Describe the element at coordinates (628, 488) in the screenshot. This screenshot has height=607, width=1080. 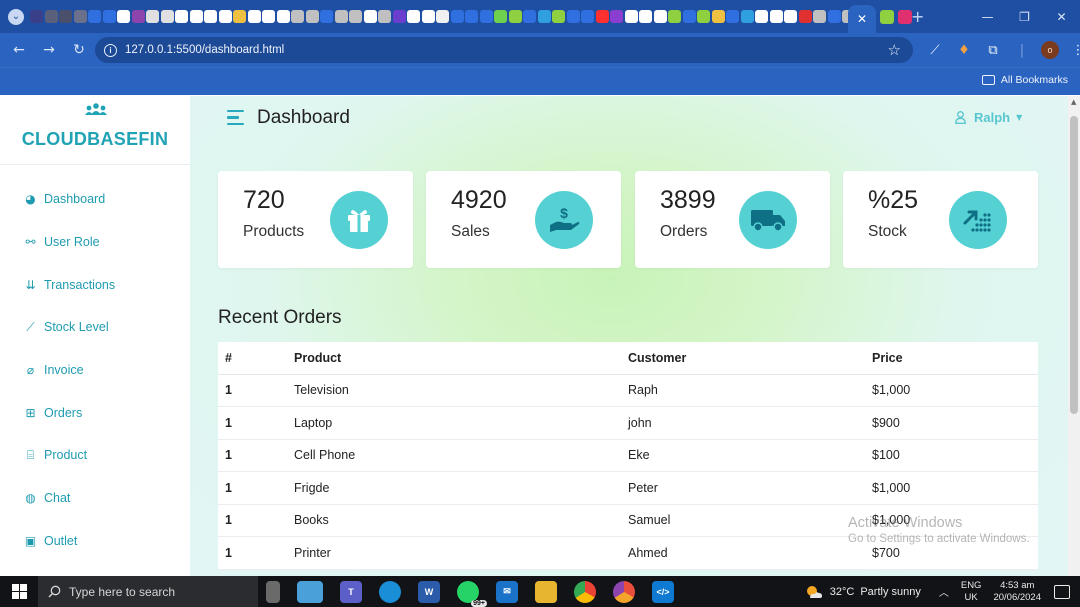
I see `table-row: 1 Frigde Peter $1,000` at that location.